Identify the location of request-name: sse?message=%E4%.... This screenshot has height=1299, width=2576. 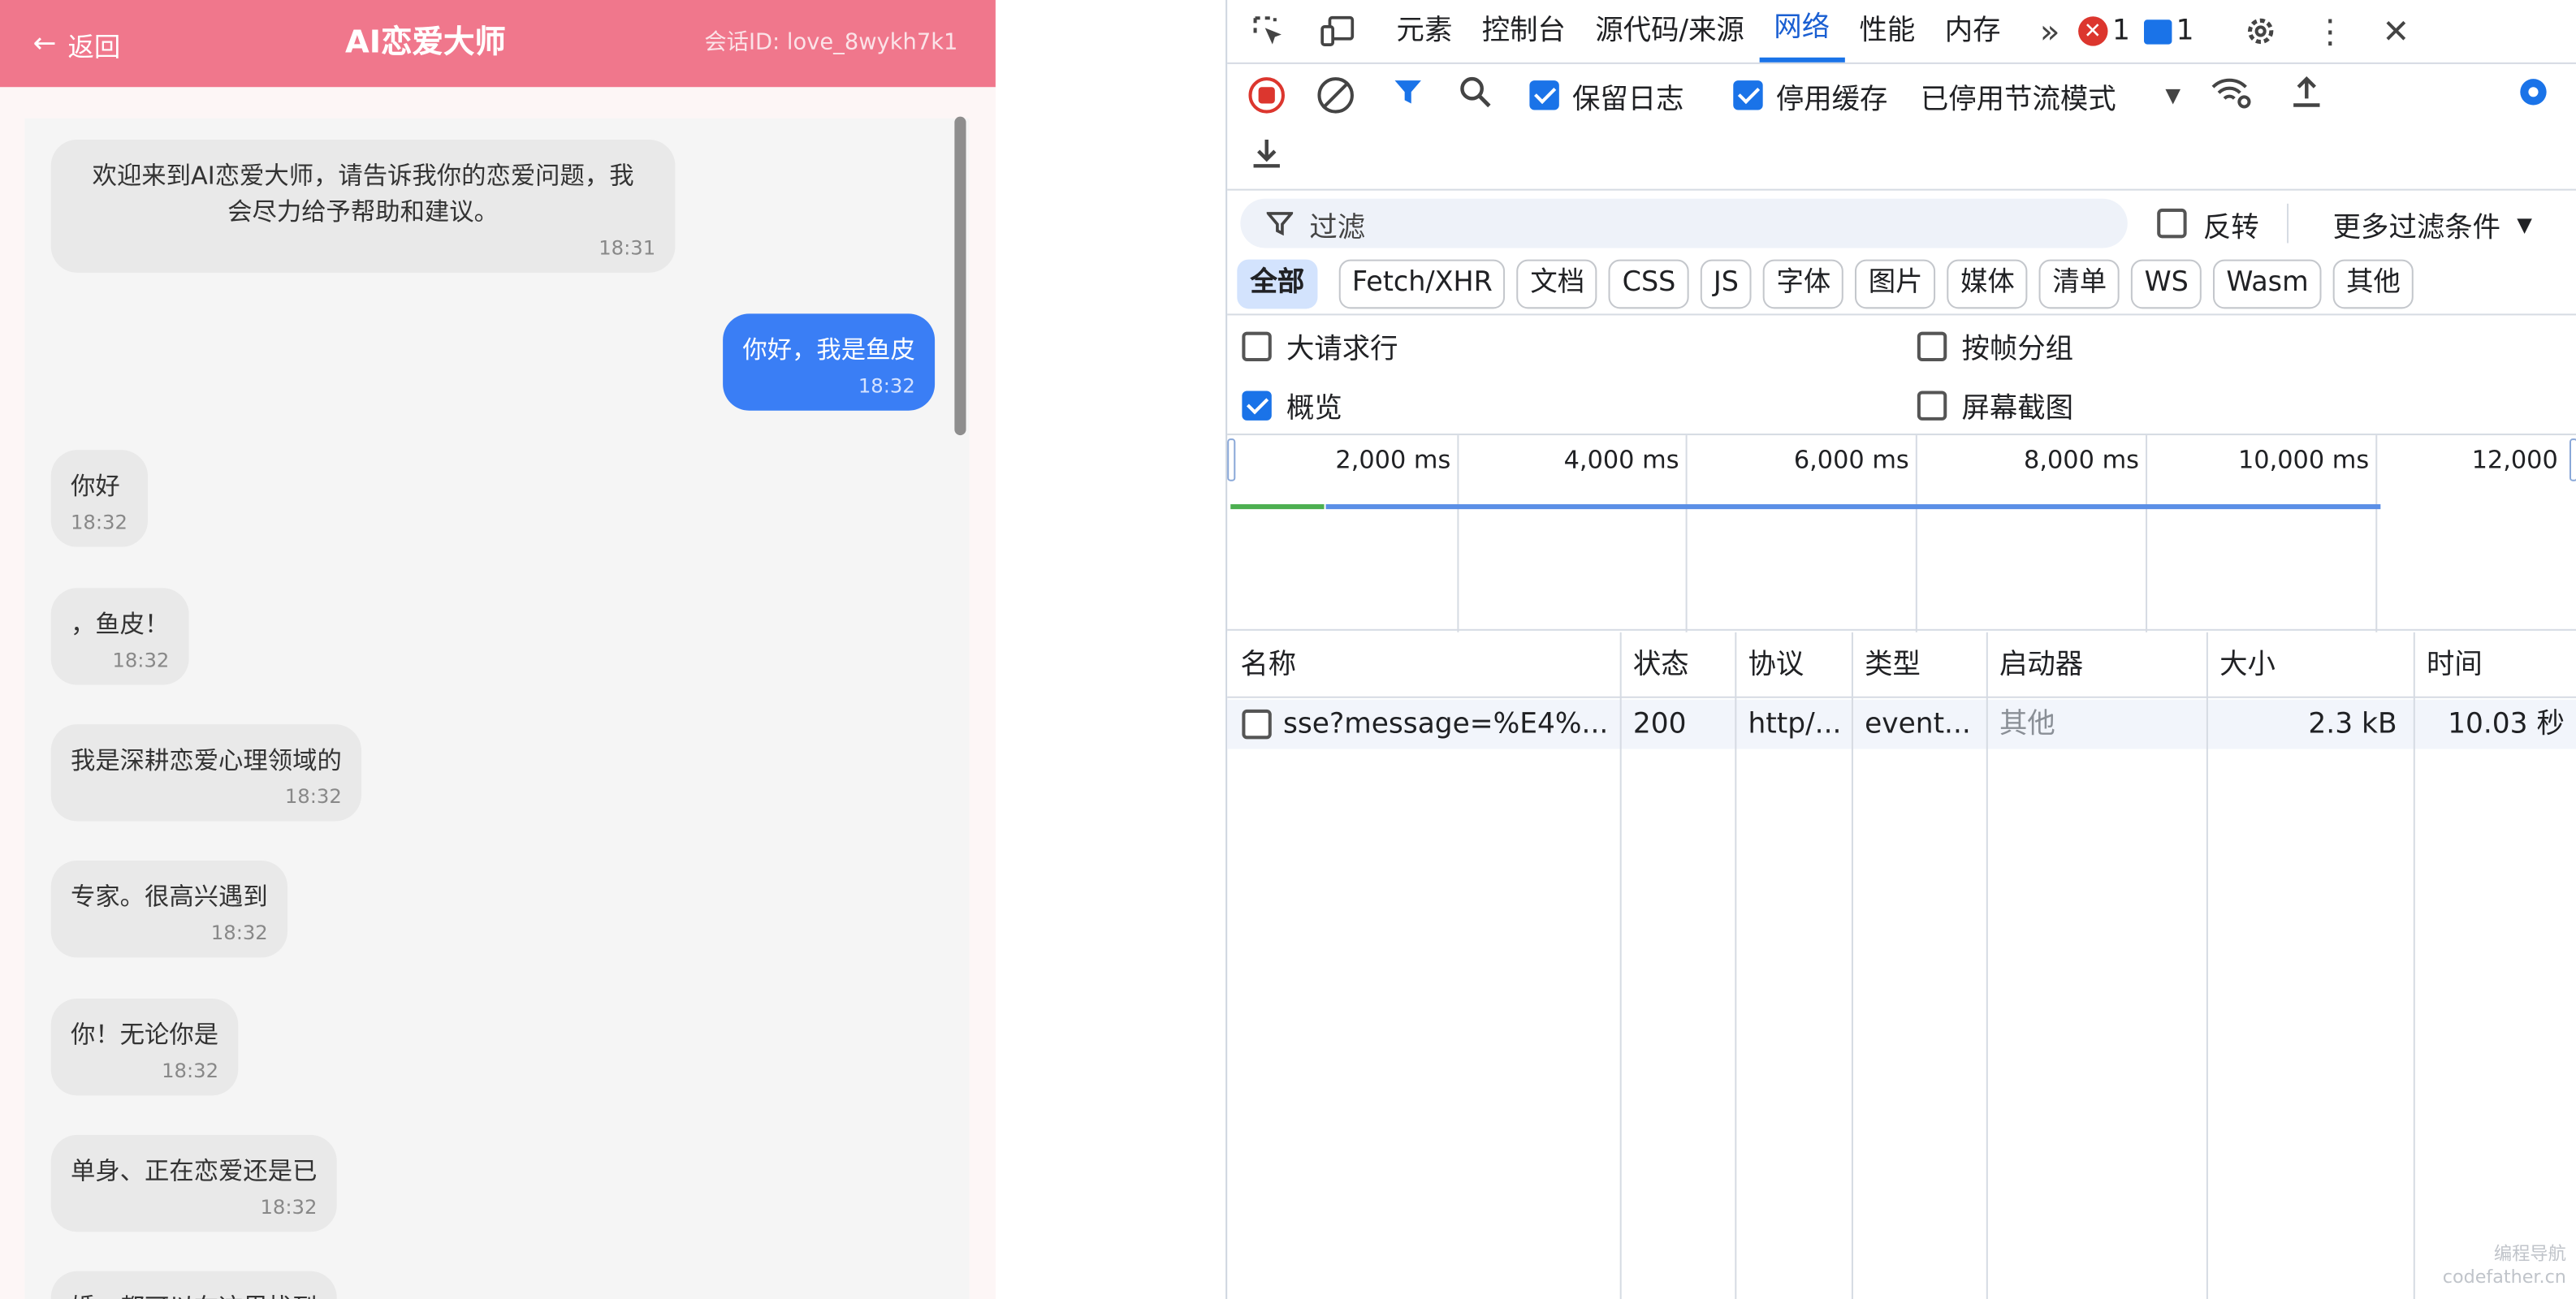
(1442, 724).